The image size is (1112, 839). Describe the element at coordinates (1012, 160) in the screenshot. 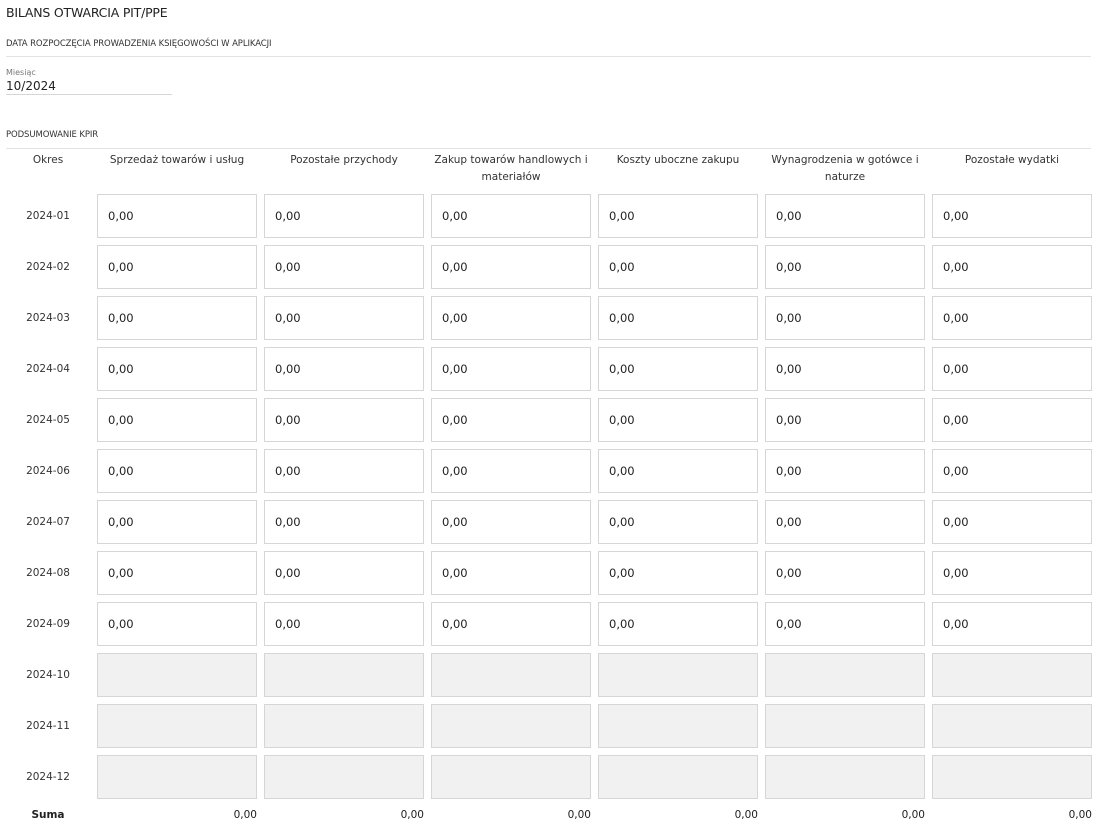

I see `column-header-other-expenses: Pozostałe wydatki` at that location.